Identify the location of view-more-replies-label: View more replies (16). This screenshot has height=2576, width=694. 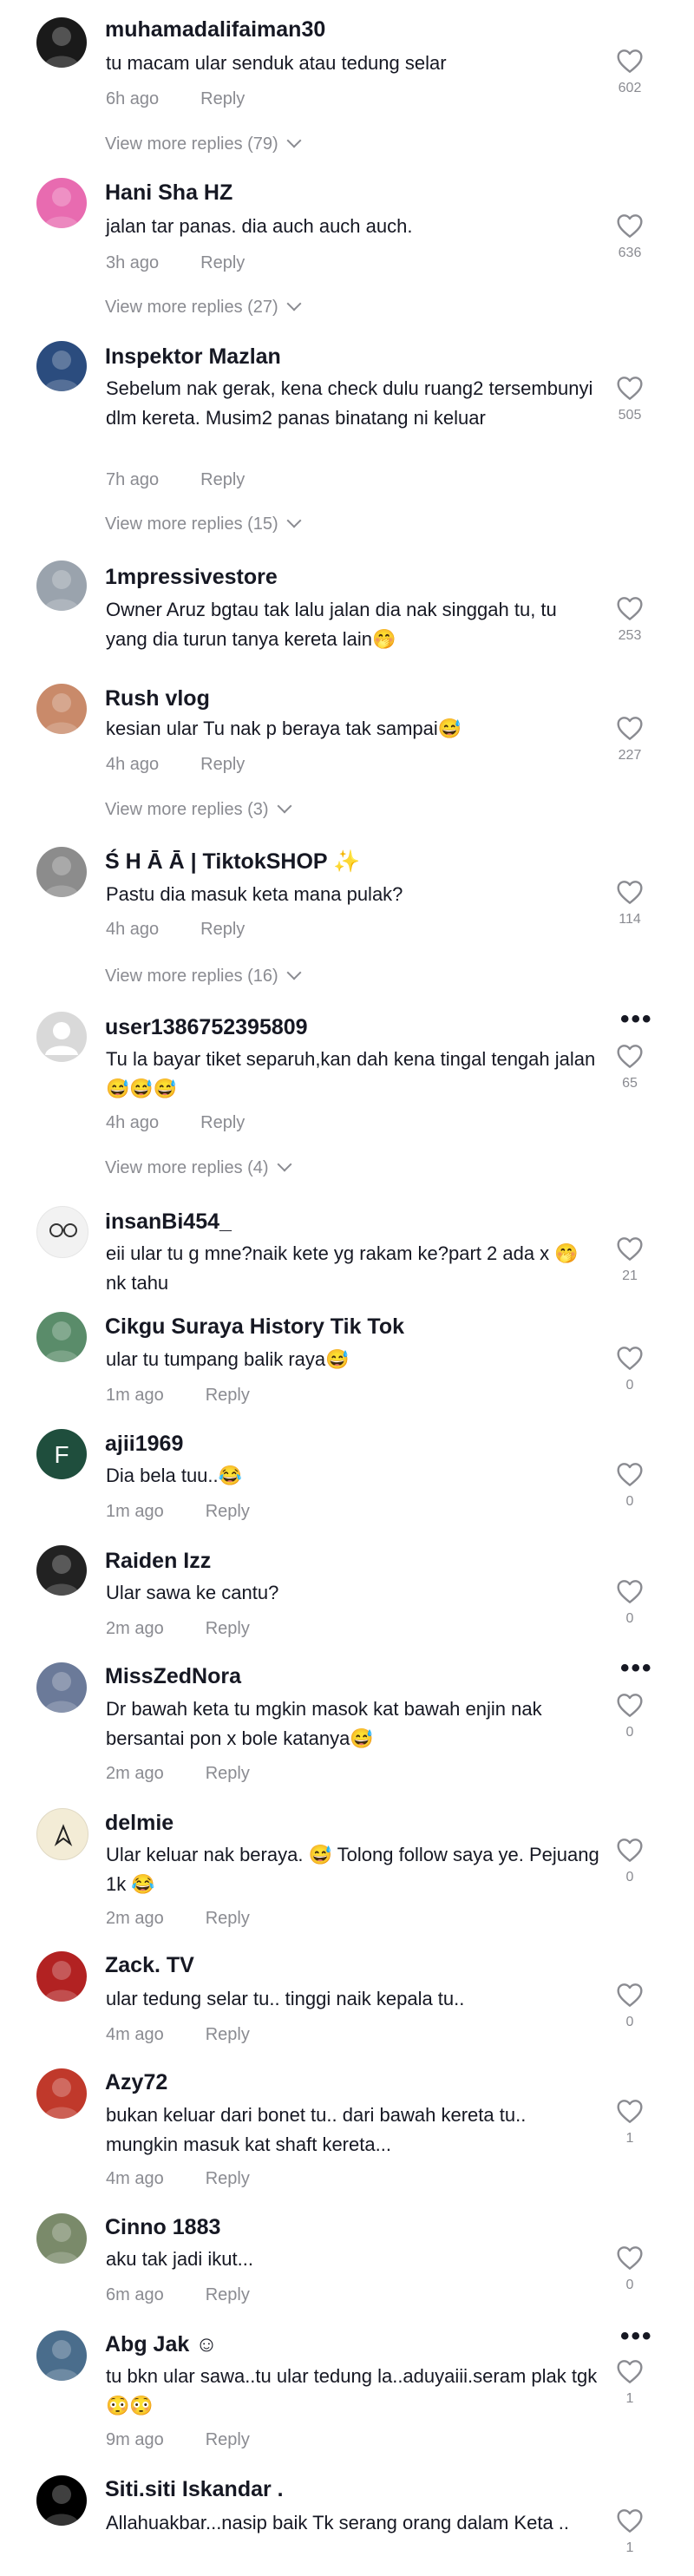
(192, 976).